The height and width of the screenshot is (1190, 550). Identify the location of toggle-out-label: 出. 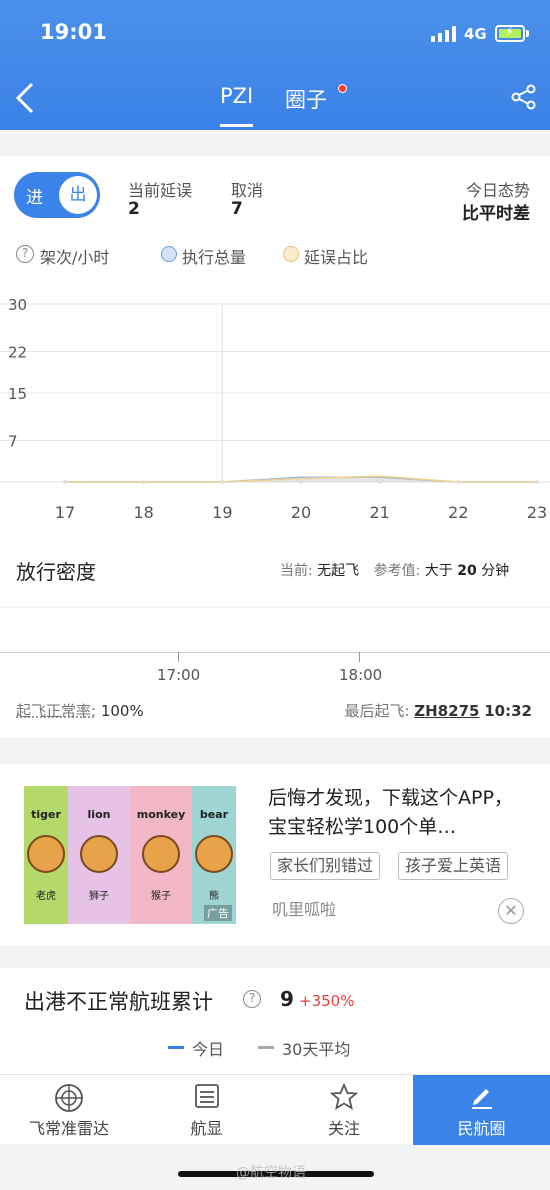
(78, 195).